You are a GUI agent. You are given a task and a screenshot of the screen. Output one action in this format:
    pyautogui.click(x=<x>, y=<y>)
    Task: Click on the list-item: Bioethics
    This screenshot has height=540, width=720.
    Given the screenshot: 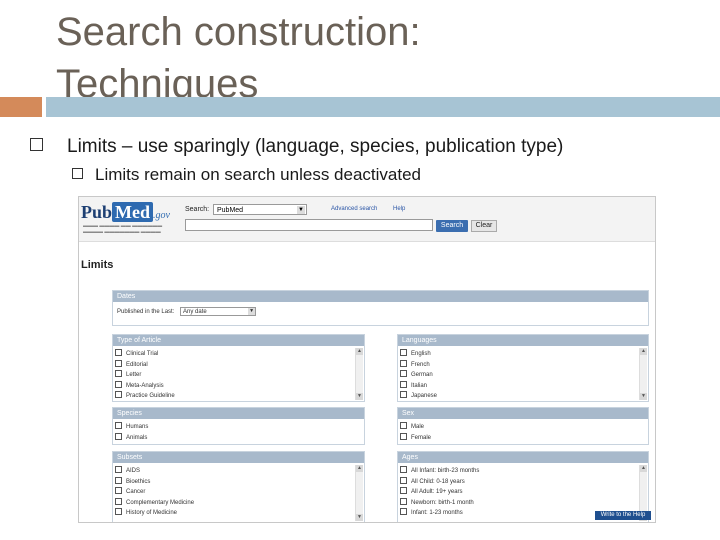 What is the action you would take?
    pyautogui.click(x=233, y=482)
    